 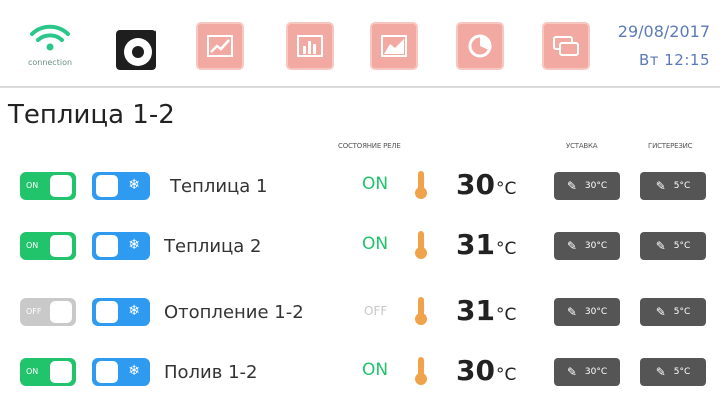 I want to click on messages-button, so click(x=566, y=46).